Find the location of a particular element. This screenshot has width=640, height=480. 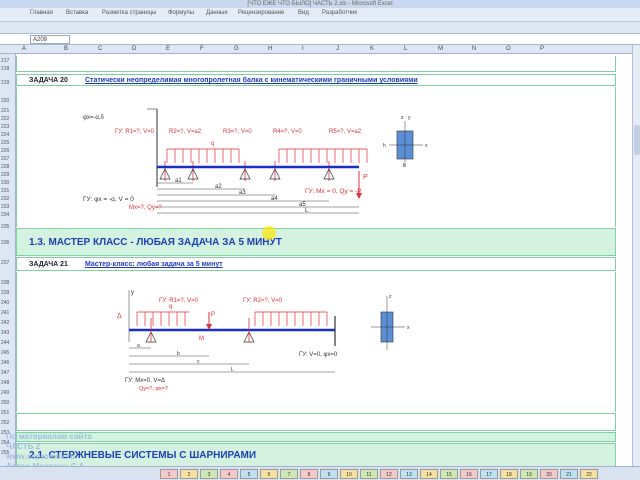

row-number: 245 is located at coordinates (5, 353).